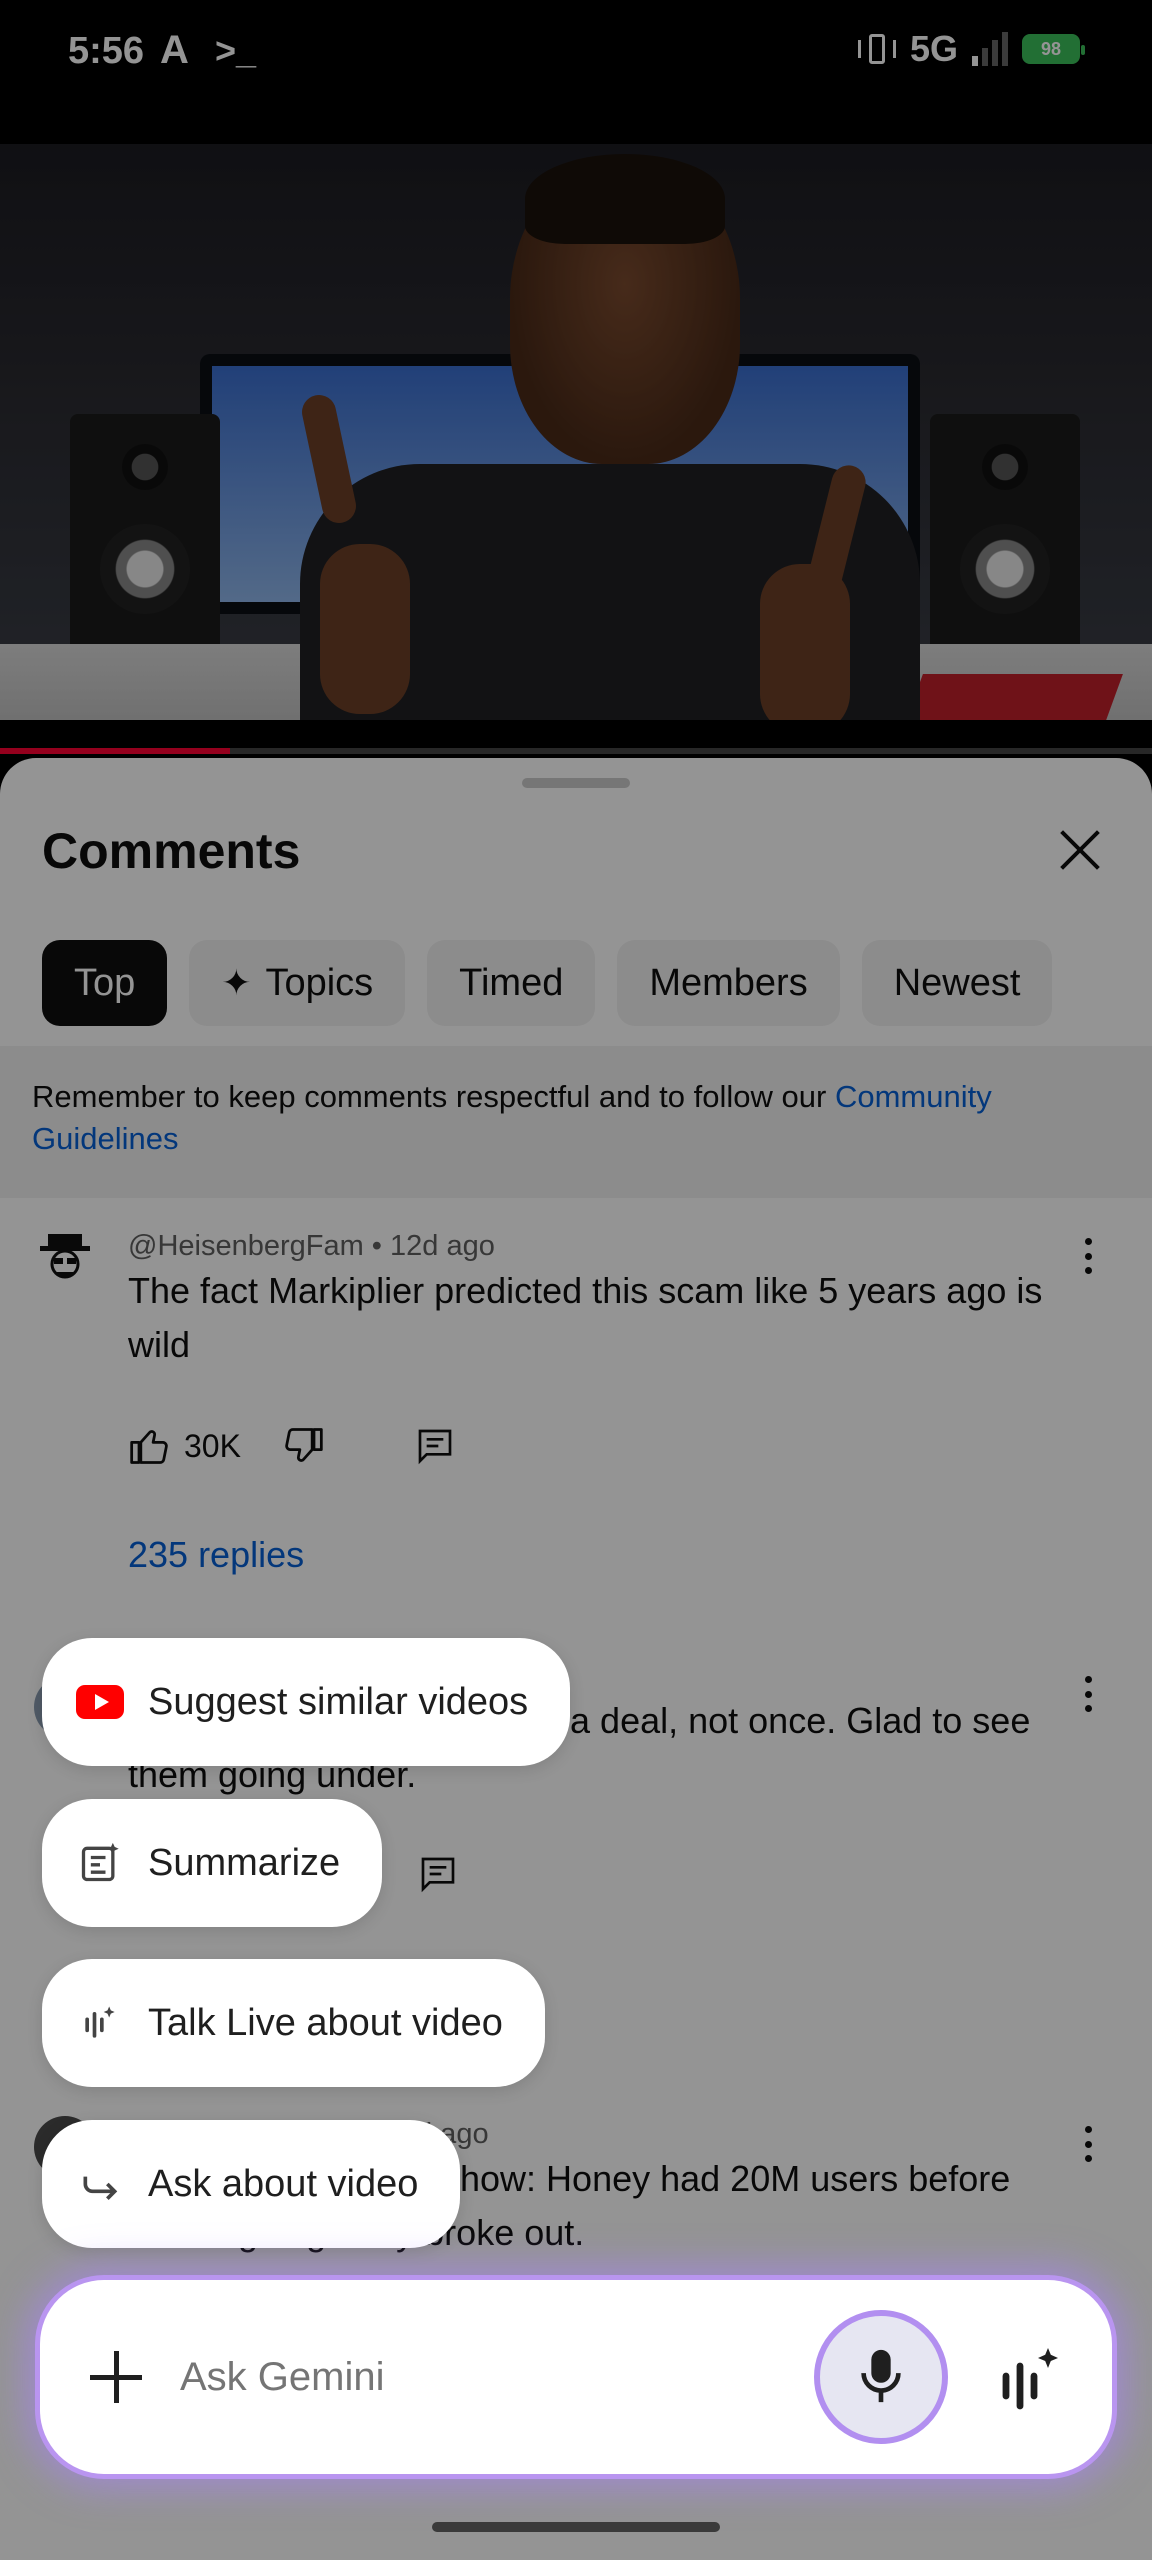 Image resolution: width=1152 pixels, height=2560 pixels. Describe the element at coordinates (283, 2183) in the screenshot. I see `suggestion-label: Ask about video` at that location.